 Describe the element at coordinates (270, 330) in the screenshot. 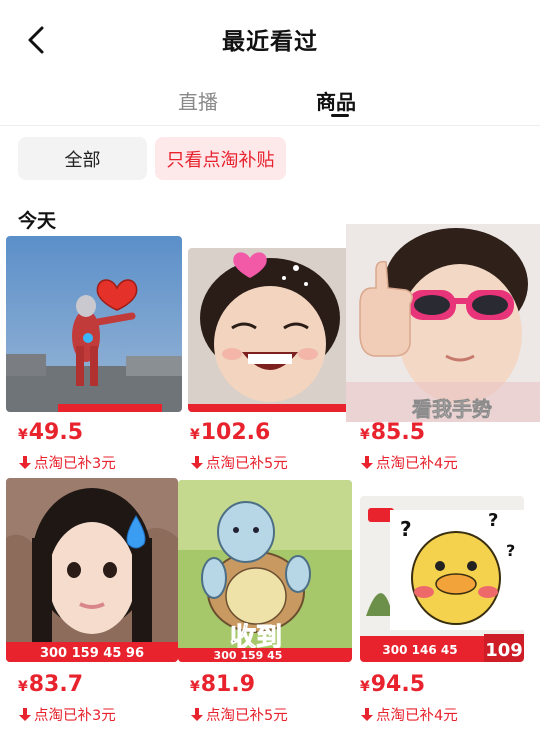

I see `smiling-girl-image` at that location.